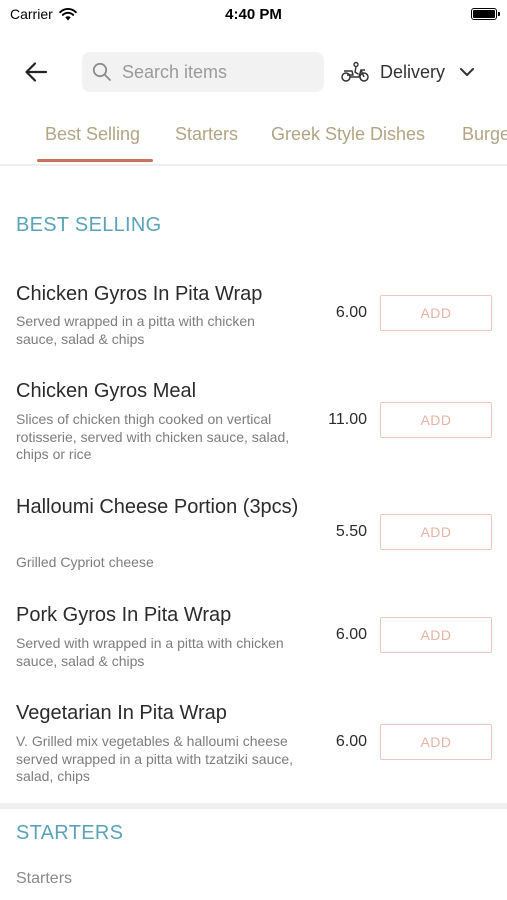 The image size is (507, 900). What do you see at coordinates (347, 419) in the screenshot?
I see `item-price: 11.00` at bounding box center [347, 419].